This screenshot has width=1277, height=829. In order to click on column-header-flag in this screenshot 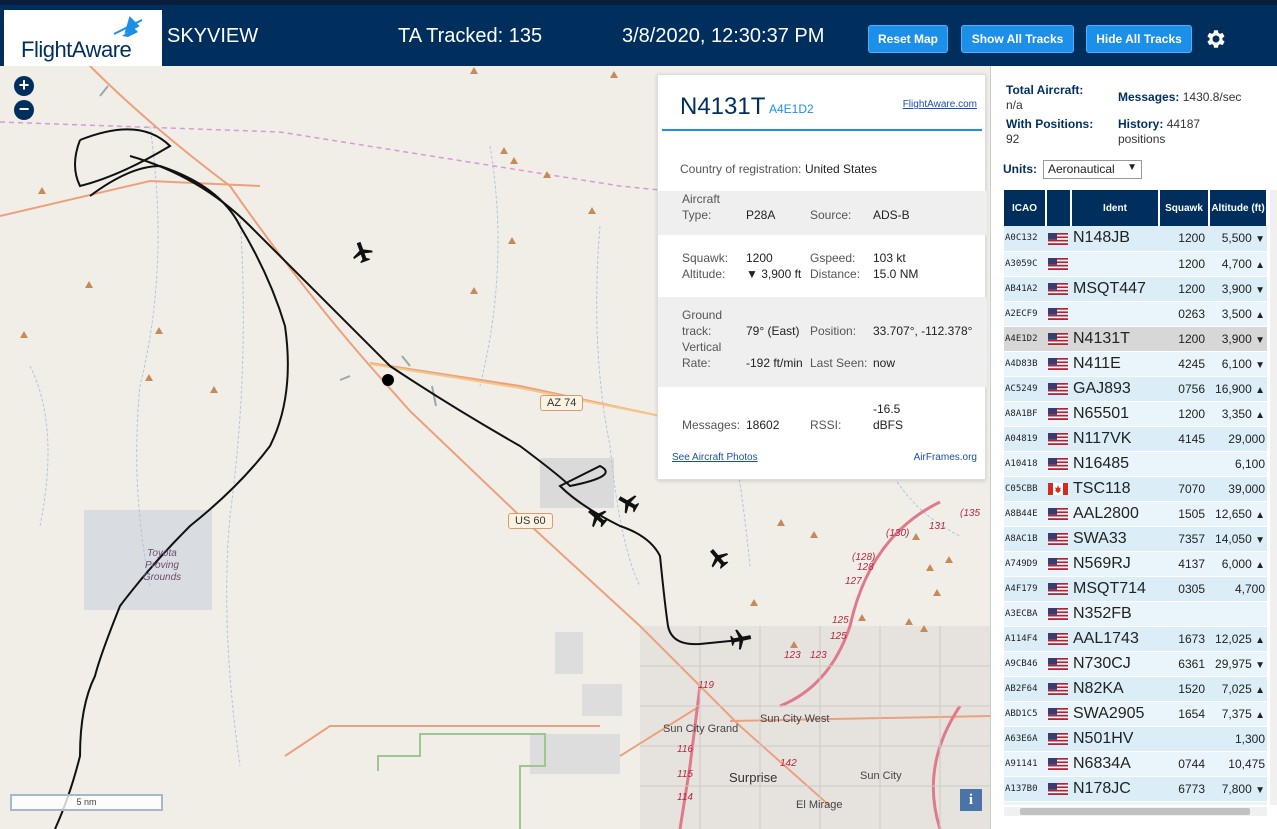, I will do `click(1059, 208)`.